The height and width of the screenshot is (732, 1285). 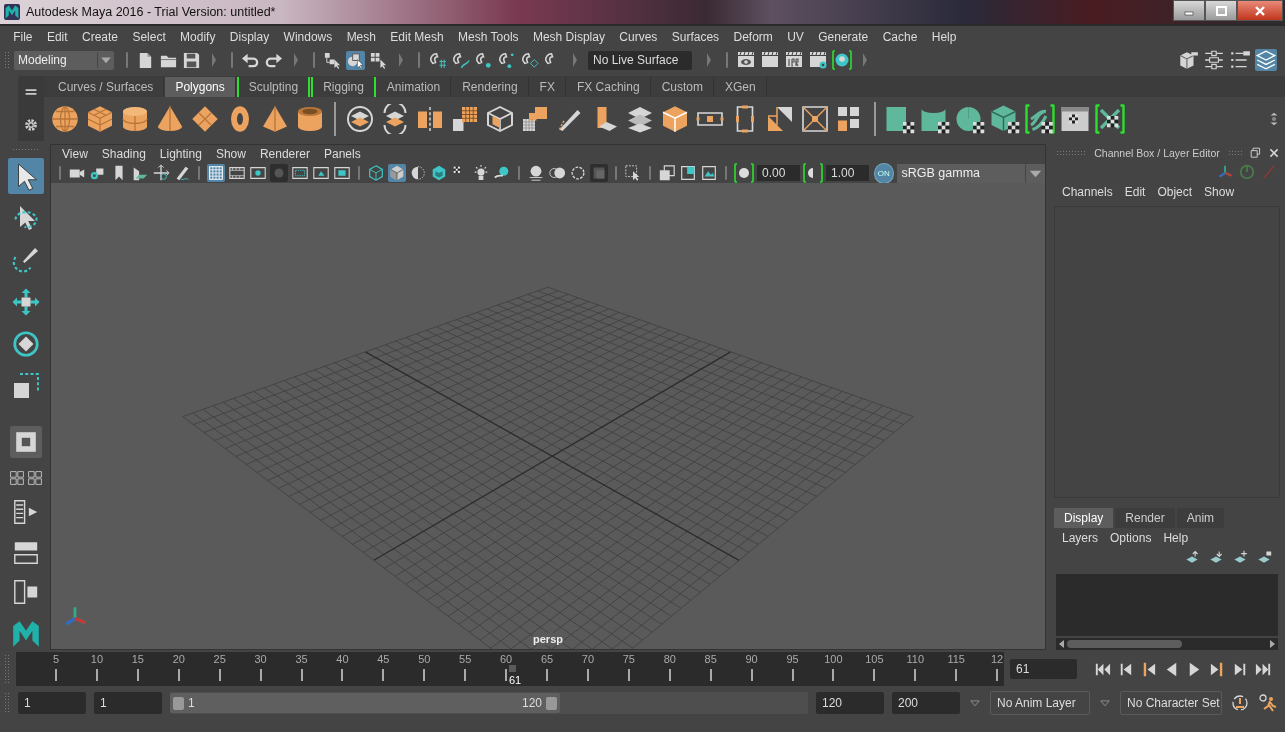 I want to click on select-object-icon, so click(x=355, y=60).